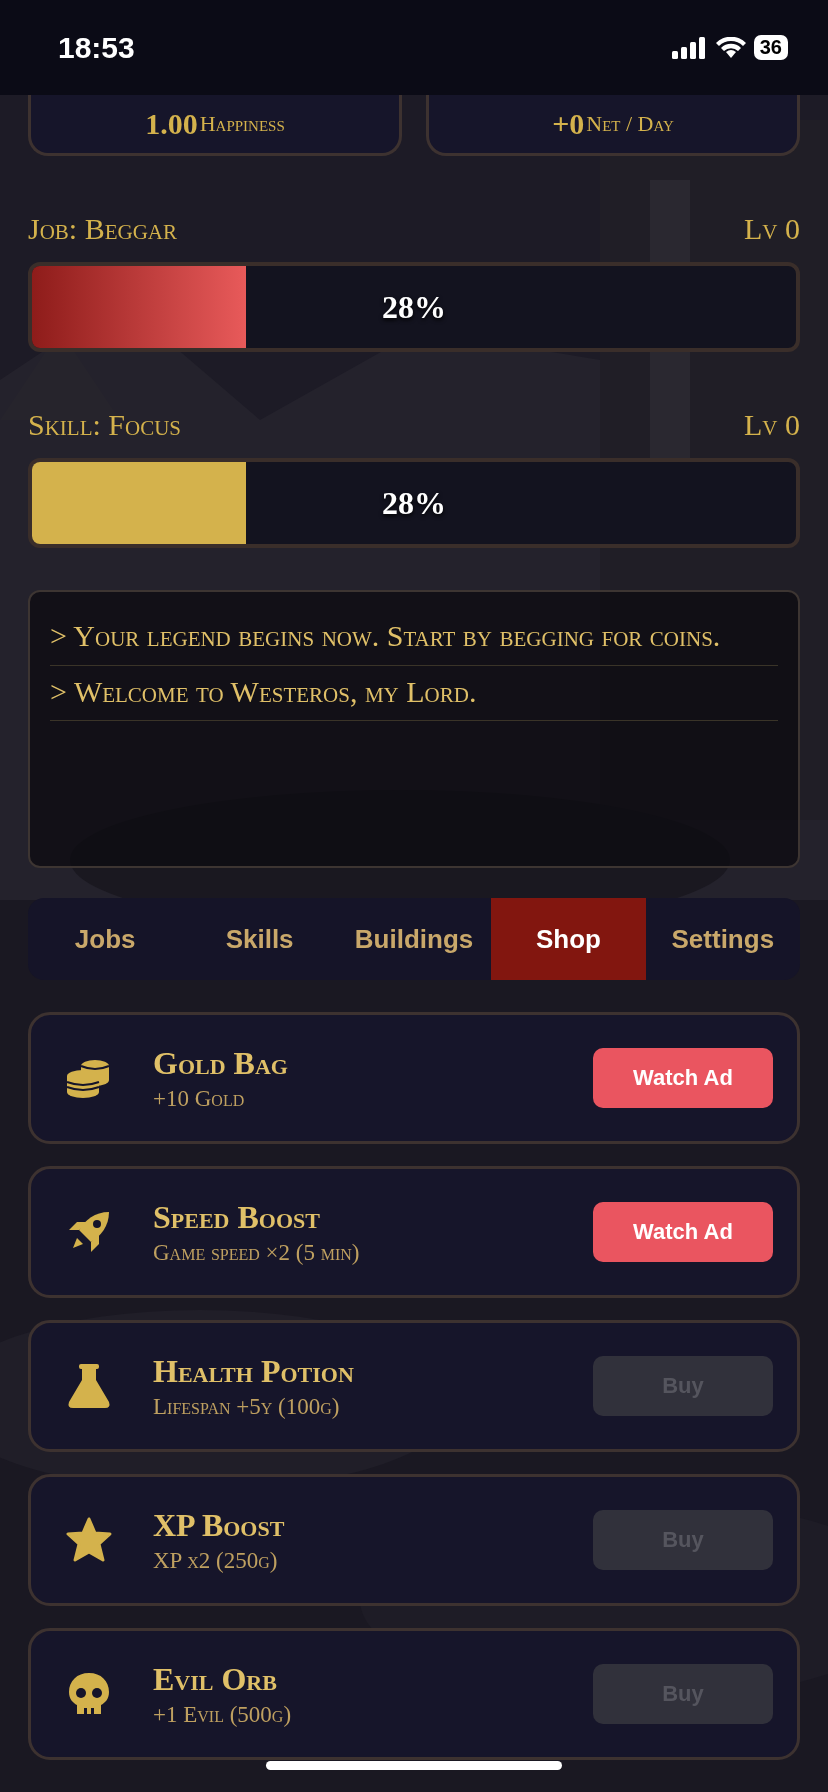 This screenshot has height=1792, width=828. Describe the element at coordinates (221, 1063) in the screenshot. I see `item-name: Gold Bag` at that location.